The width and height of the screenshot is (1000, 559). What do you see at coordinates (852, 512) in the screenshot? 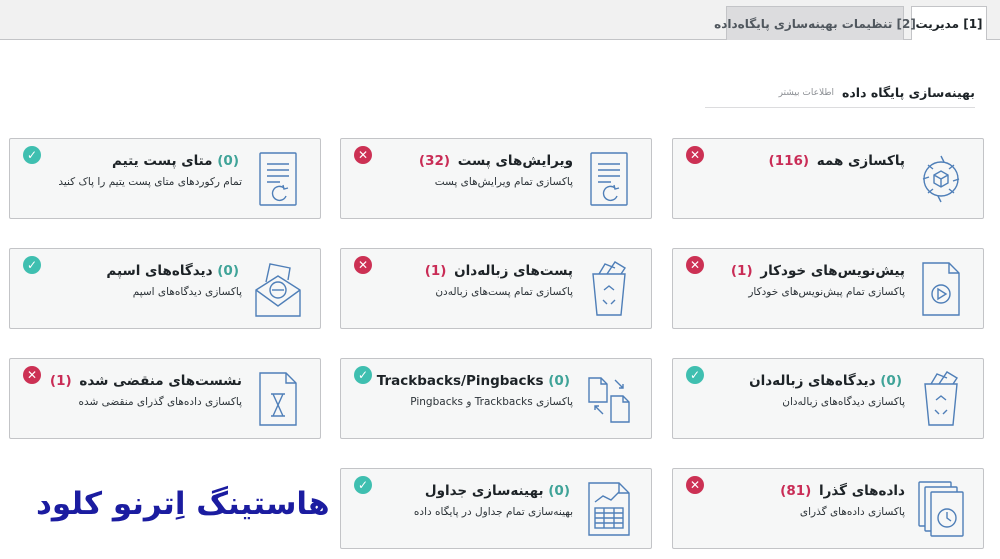
I see `card-description: پاکسازی داده‌های گذرای` at bounding box center [852, 512].